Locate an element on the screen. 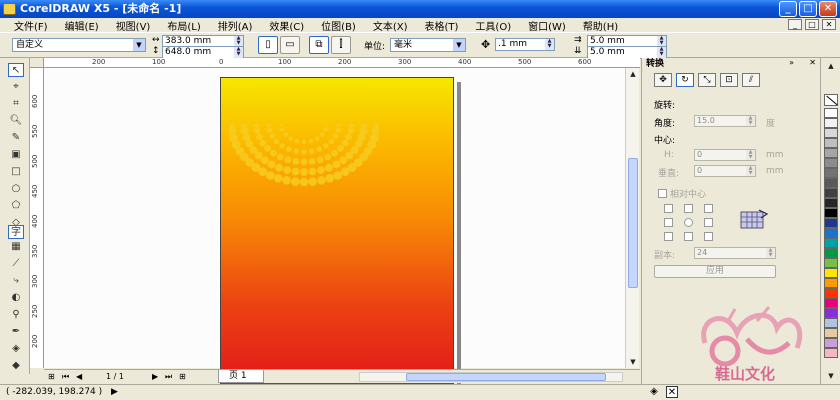 This screenshot has width=840, height=400. text-tool-icon: 字 is located at coordinates (16, 232).